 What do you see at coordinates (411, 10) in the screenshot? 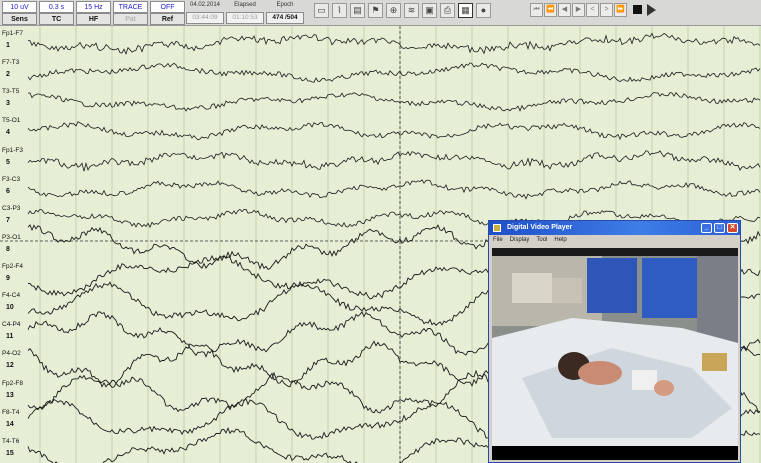
I see `filter-icon: ≋` at bounding box center [411, 10].